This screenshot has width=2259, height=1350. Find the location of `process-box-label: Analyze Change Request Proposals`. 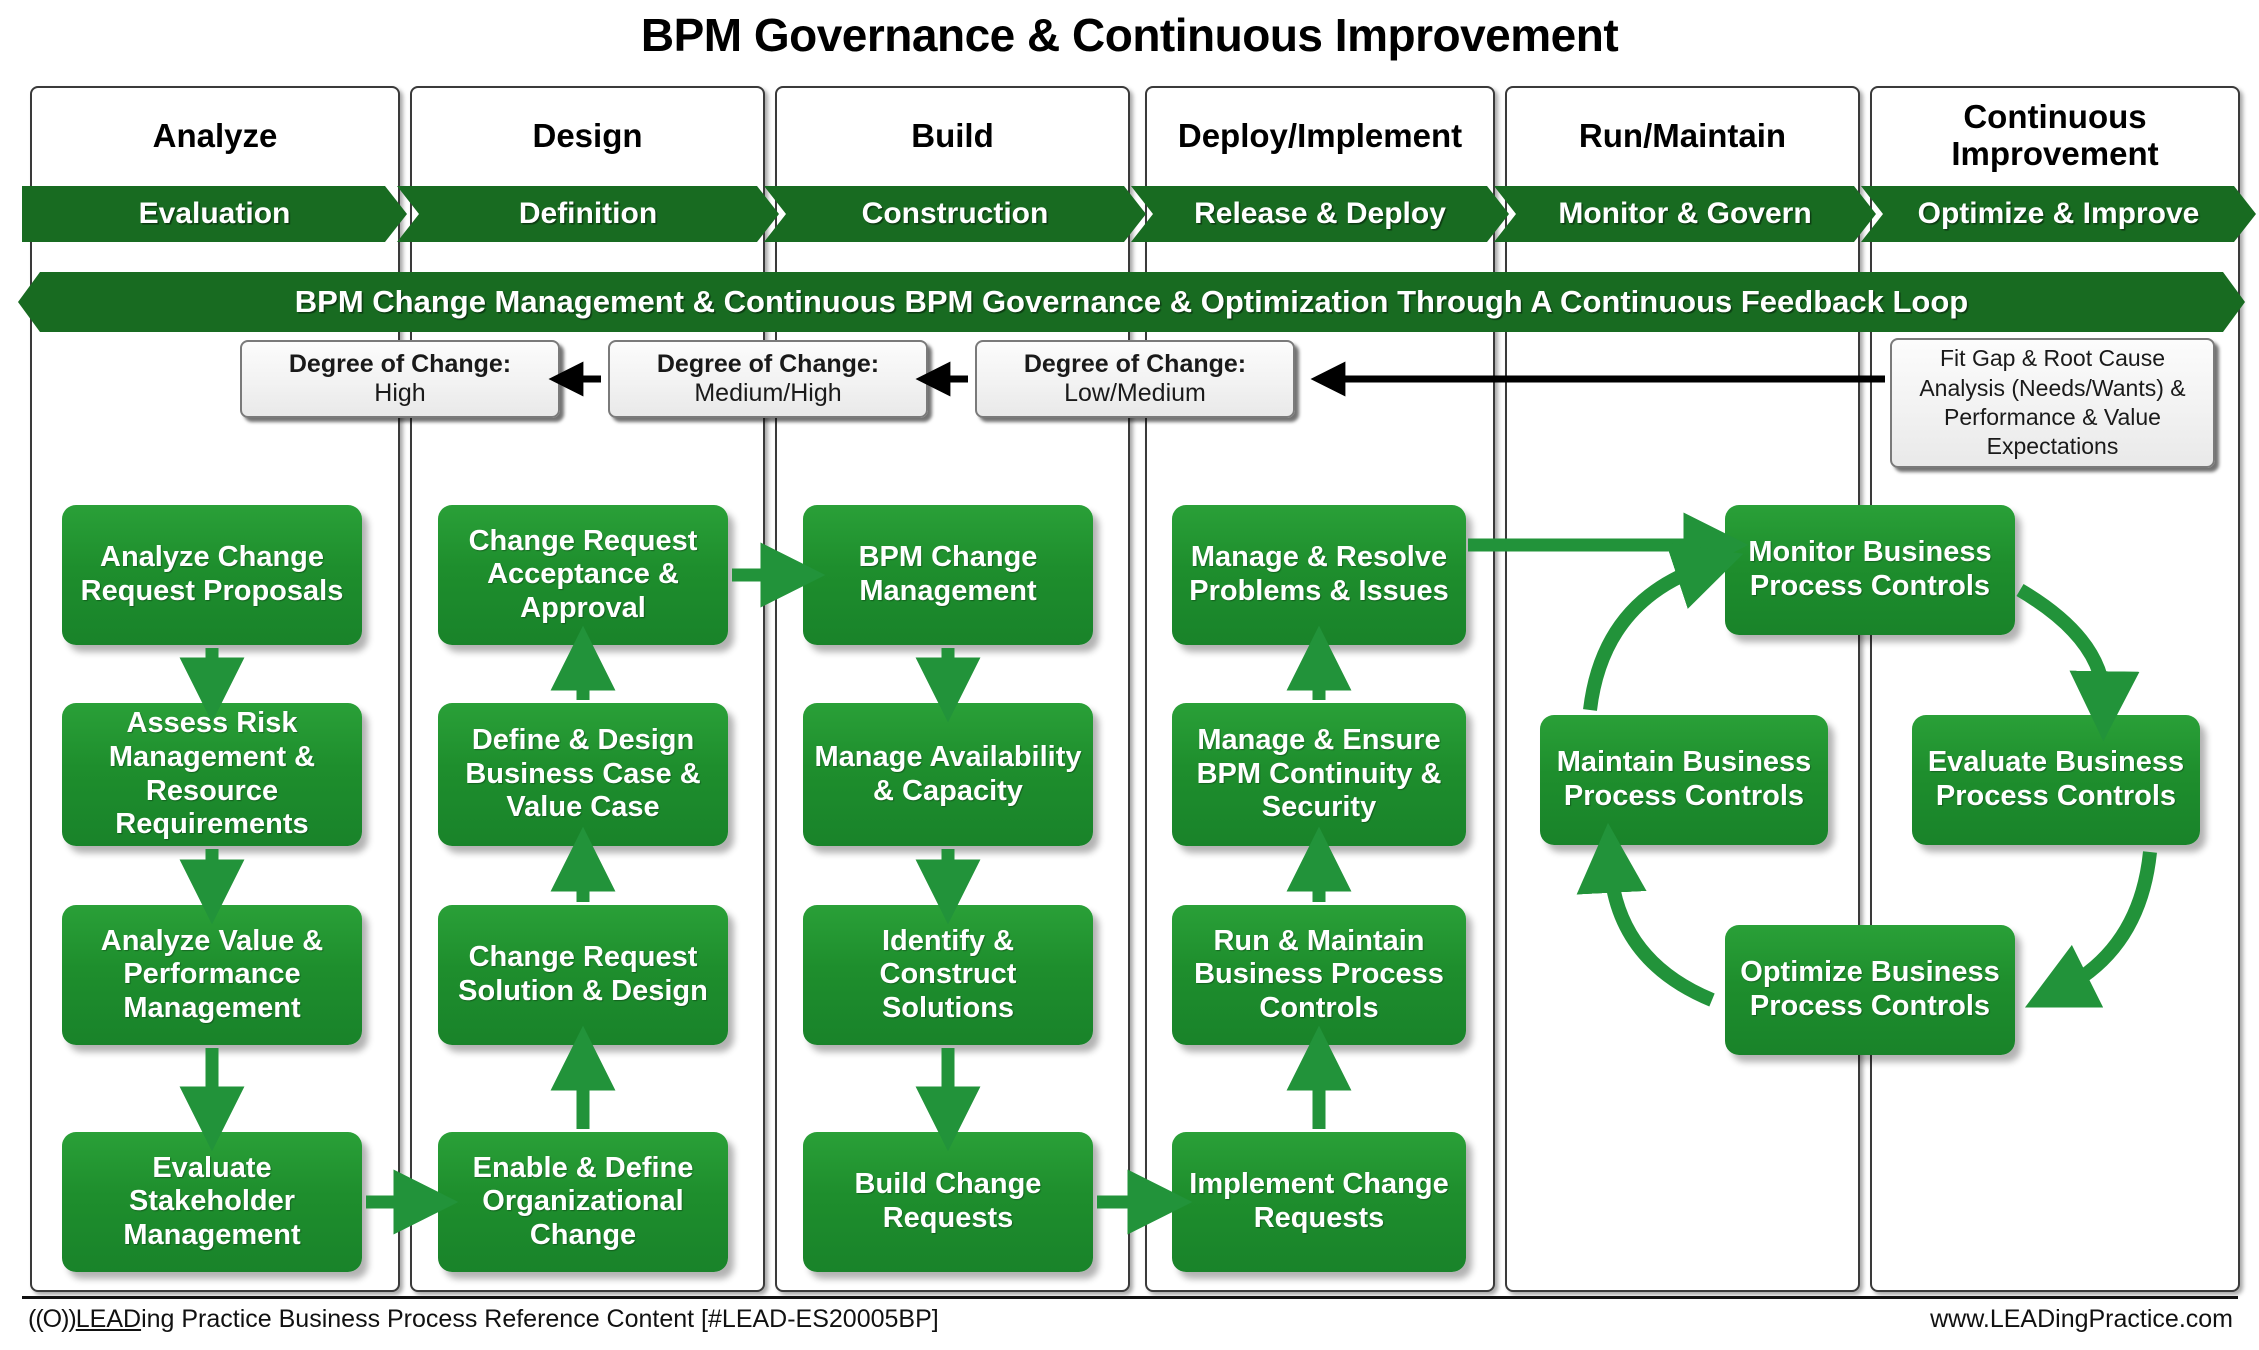

process-box-label: Analyze Change Request Proposals is located at coordinates (212, 574).